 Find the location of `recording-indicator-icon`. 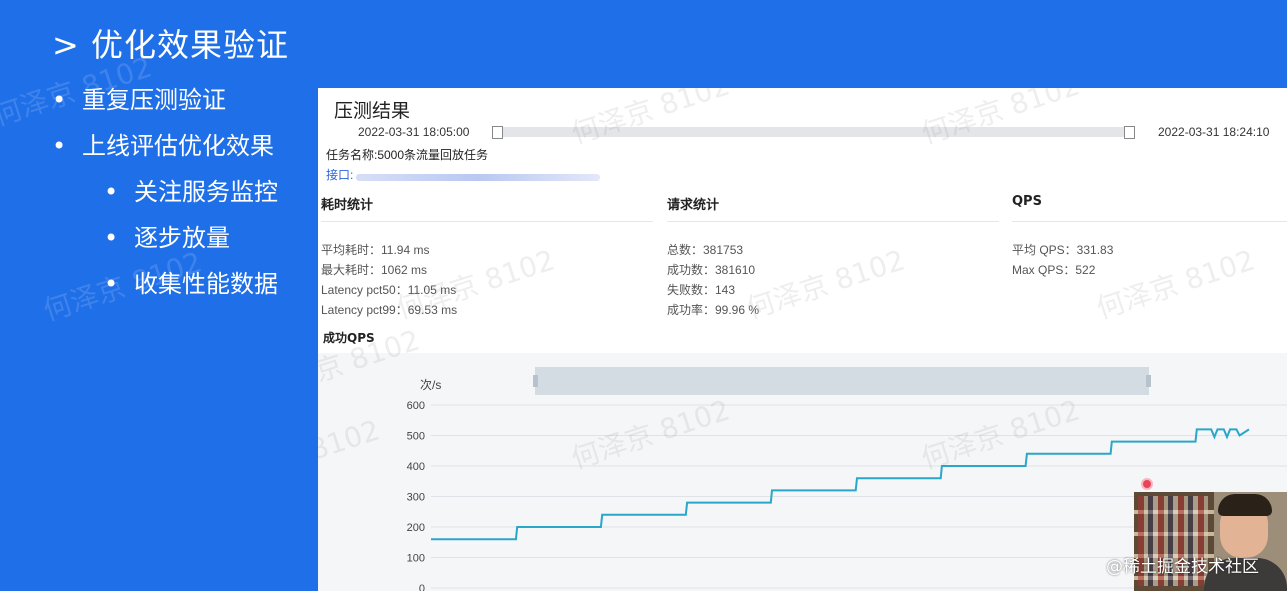

recording-indicator-icon is located at coordinates (1147, 484).